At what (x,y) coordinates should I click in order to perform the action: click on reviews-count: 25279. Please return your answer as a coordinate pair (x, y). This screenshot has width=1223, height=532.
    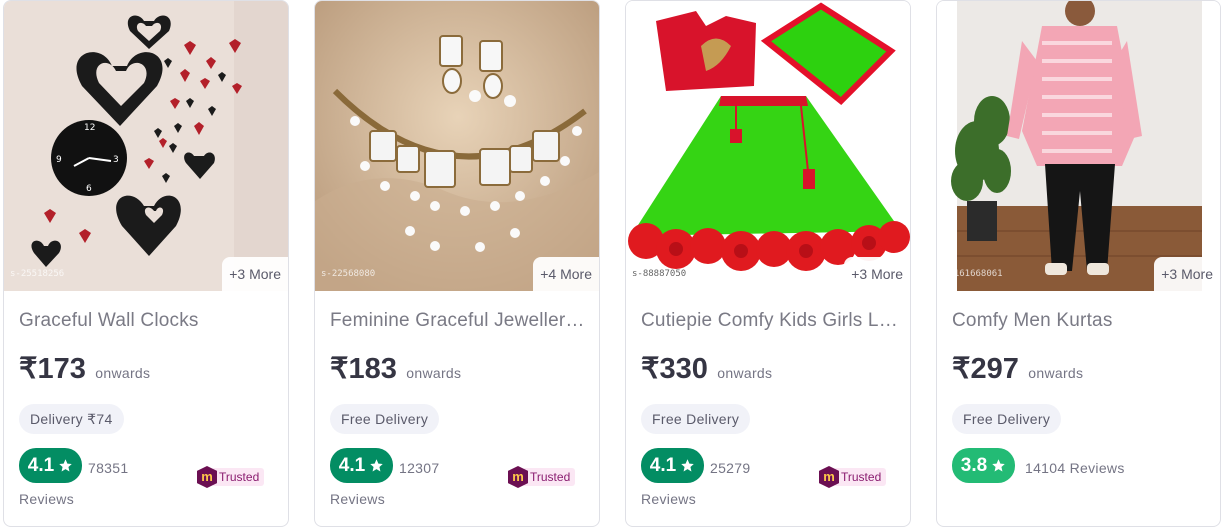
    Looking at the image, I should click on (730, 468).